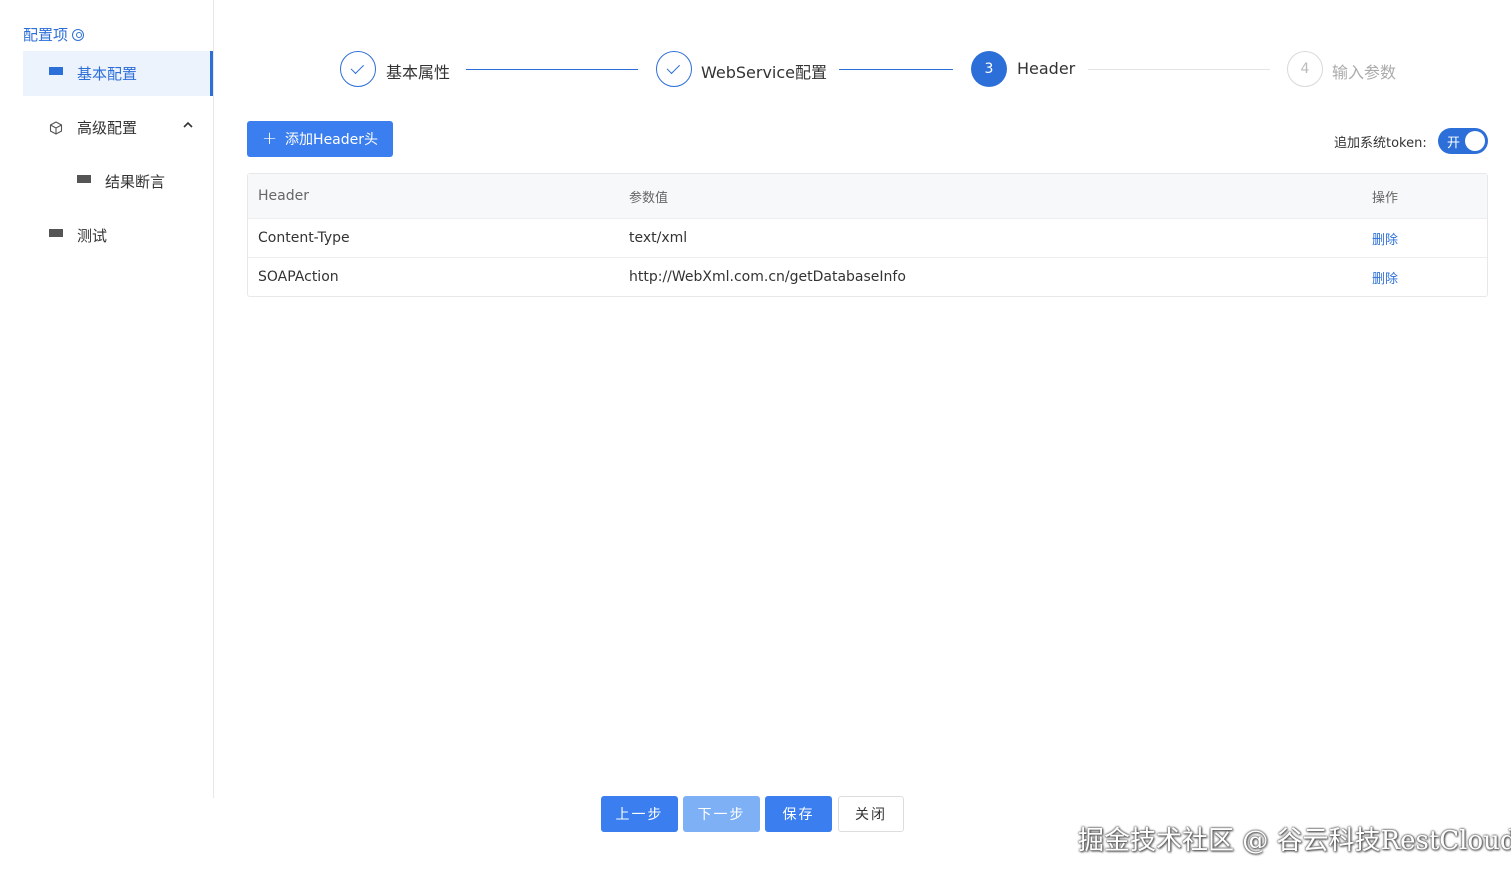 The width and height of the screenshot is (1511, 876). I want to click on step-4-label: 输入参数, so click(1364, 72).